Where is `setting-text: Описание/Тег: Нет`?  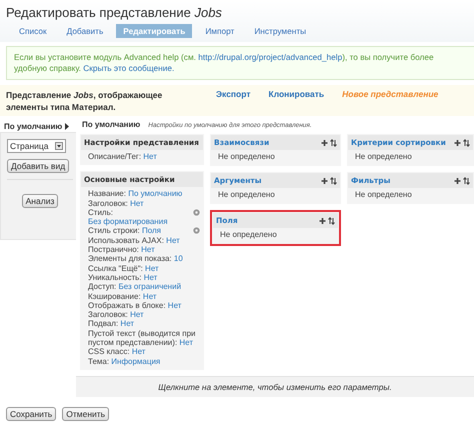
setting-text: Описание/Тег: Нет is located at coordinates (144, 157).